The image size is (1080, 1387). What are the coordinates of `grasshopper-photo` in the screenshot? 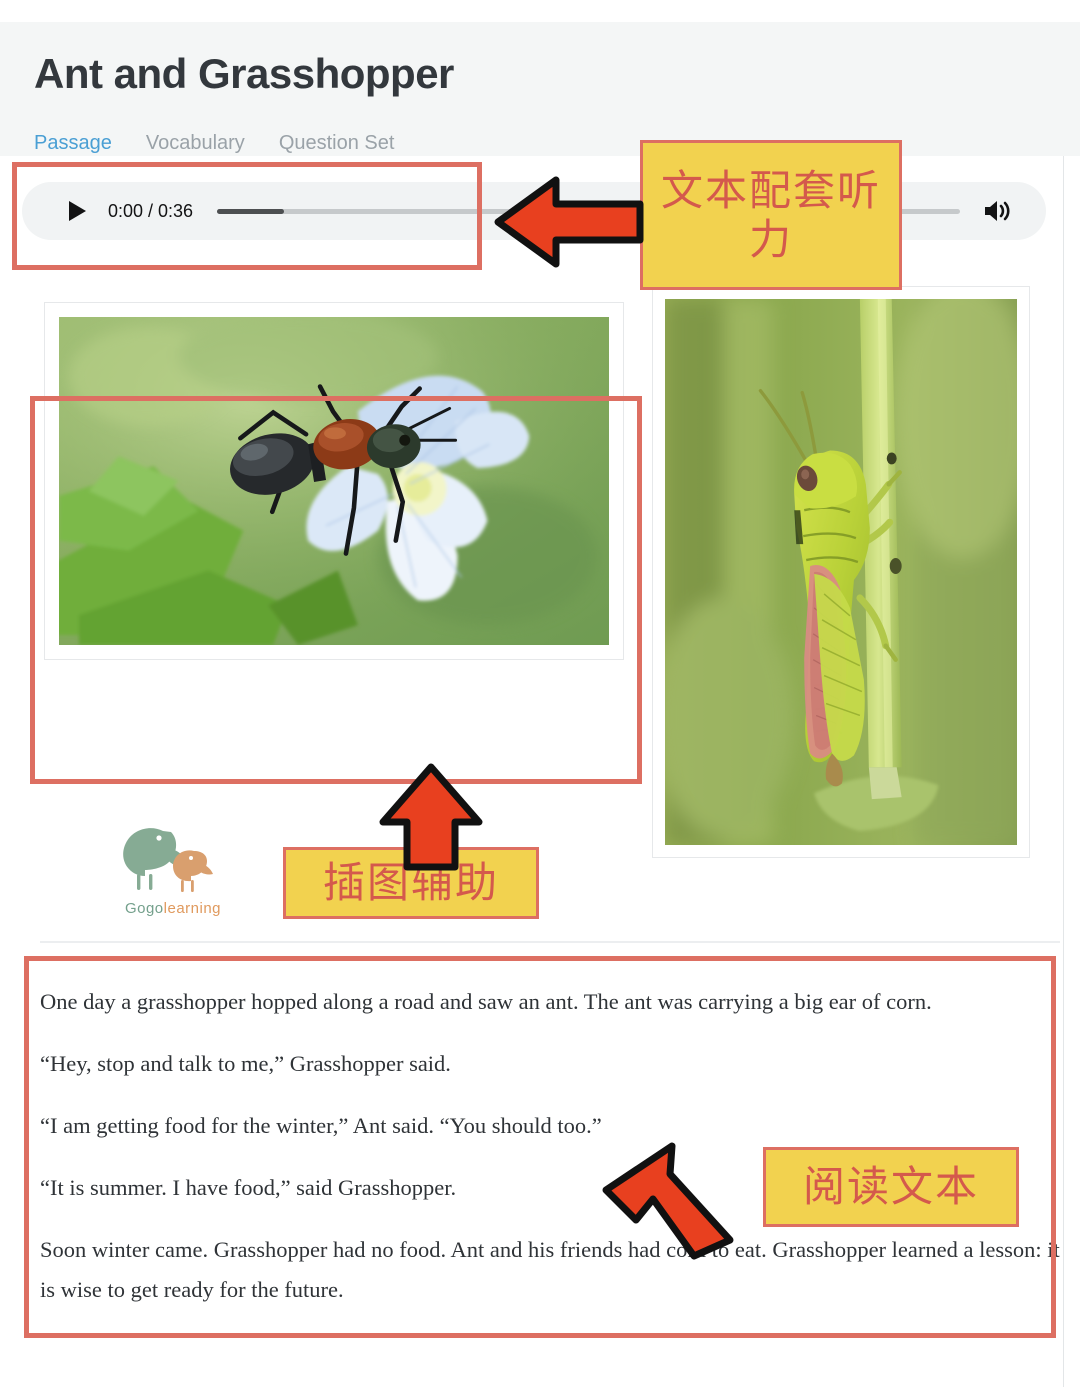 It's located at (841, 572).